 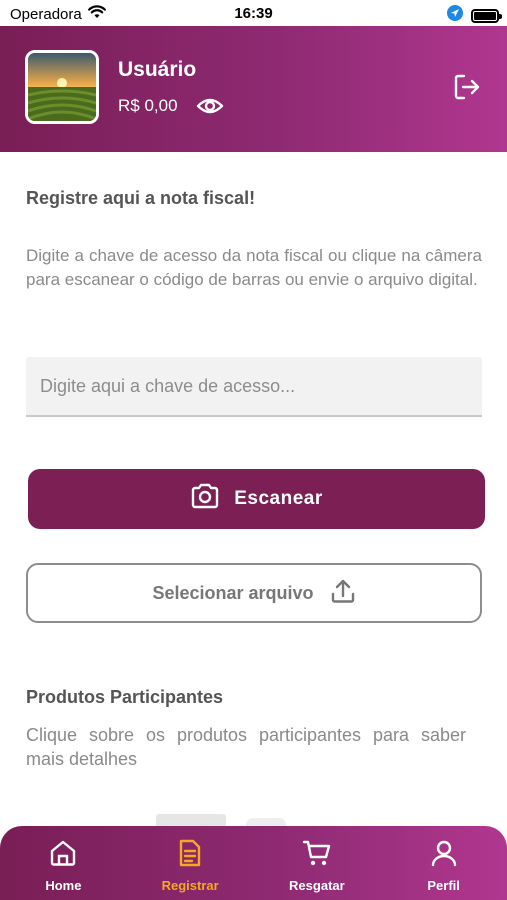 I want to click on register-title: Registre aqui a nota fiscal!, so click(x=141, y=198).